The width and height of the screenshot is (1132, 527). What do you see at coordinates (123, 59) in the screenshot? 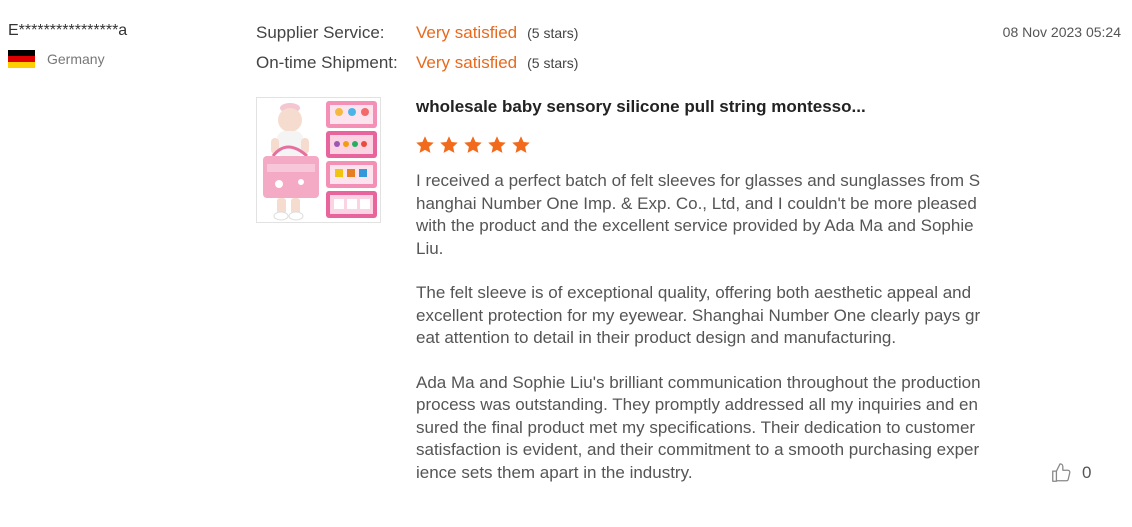
I see `reviewer-country: Germany` at bounding box center [123, 59].